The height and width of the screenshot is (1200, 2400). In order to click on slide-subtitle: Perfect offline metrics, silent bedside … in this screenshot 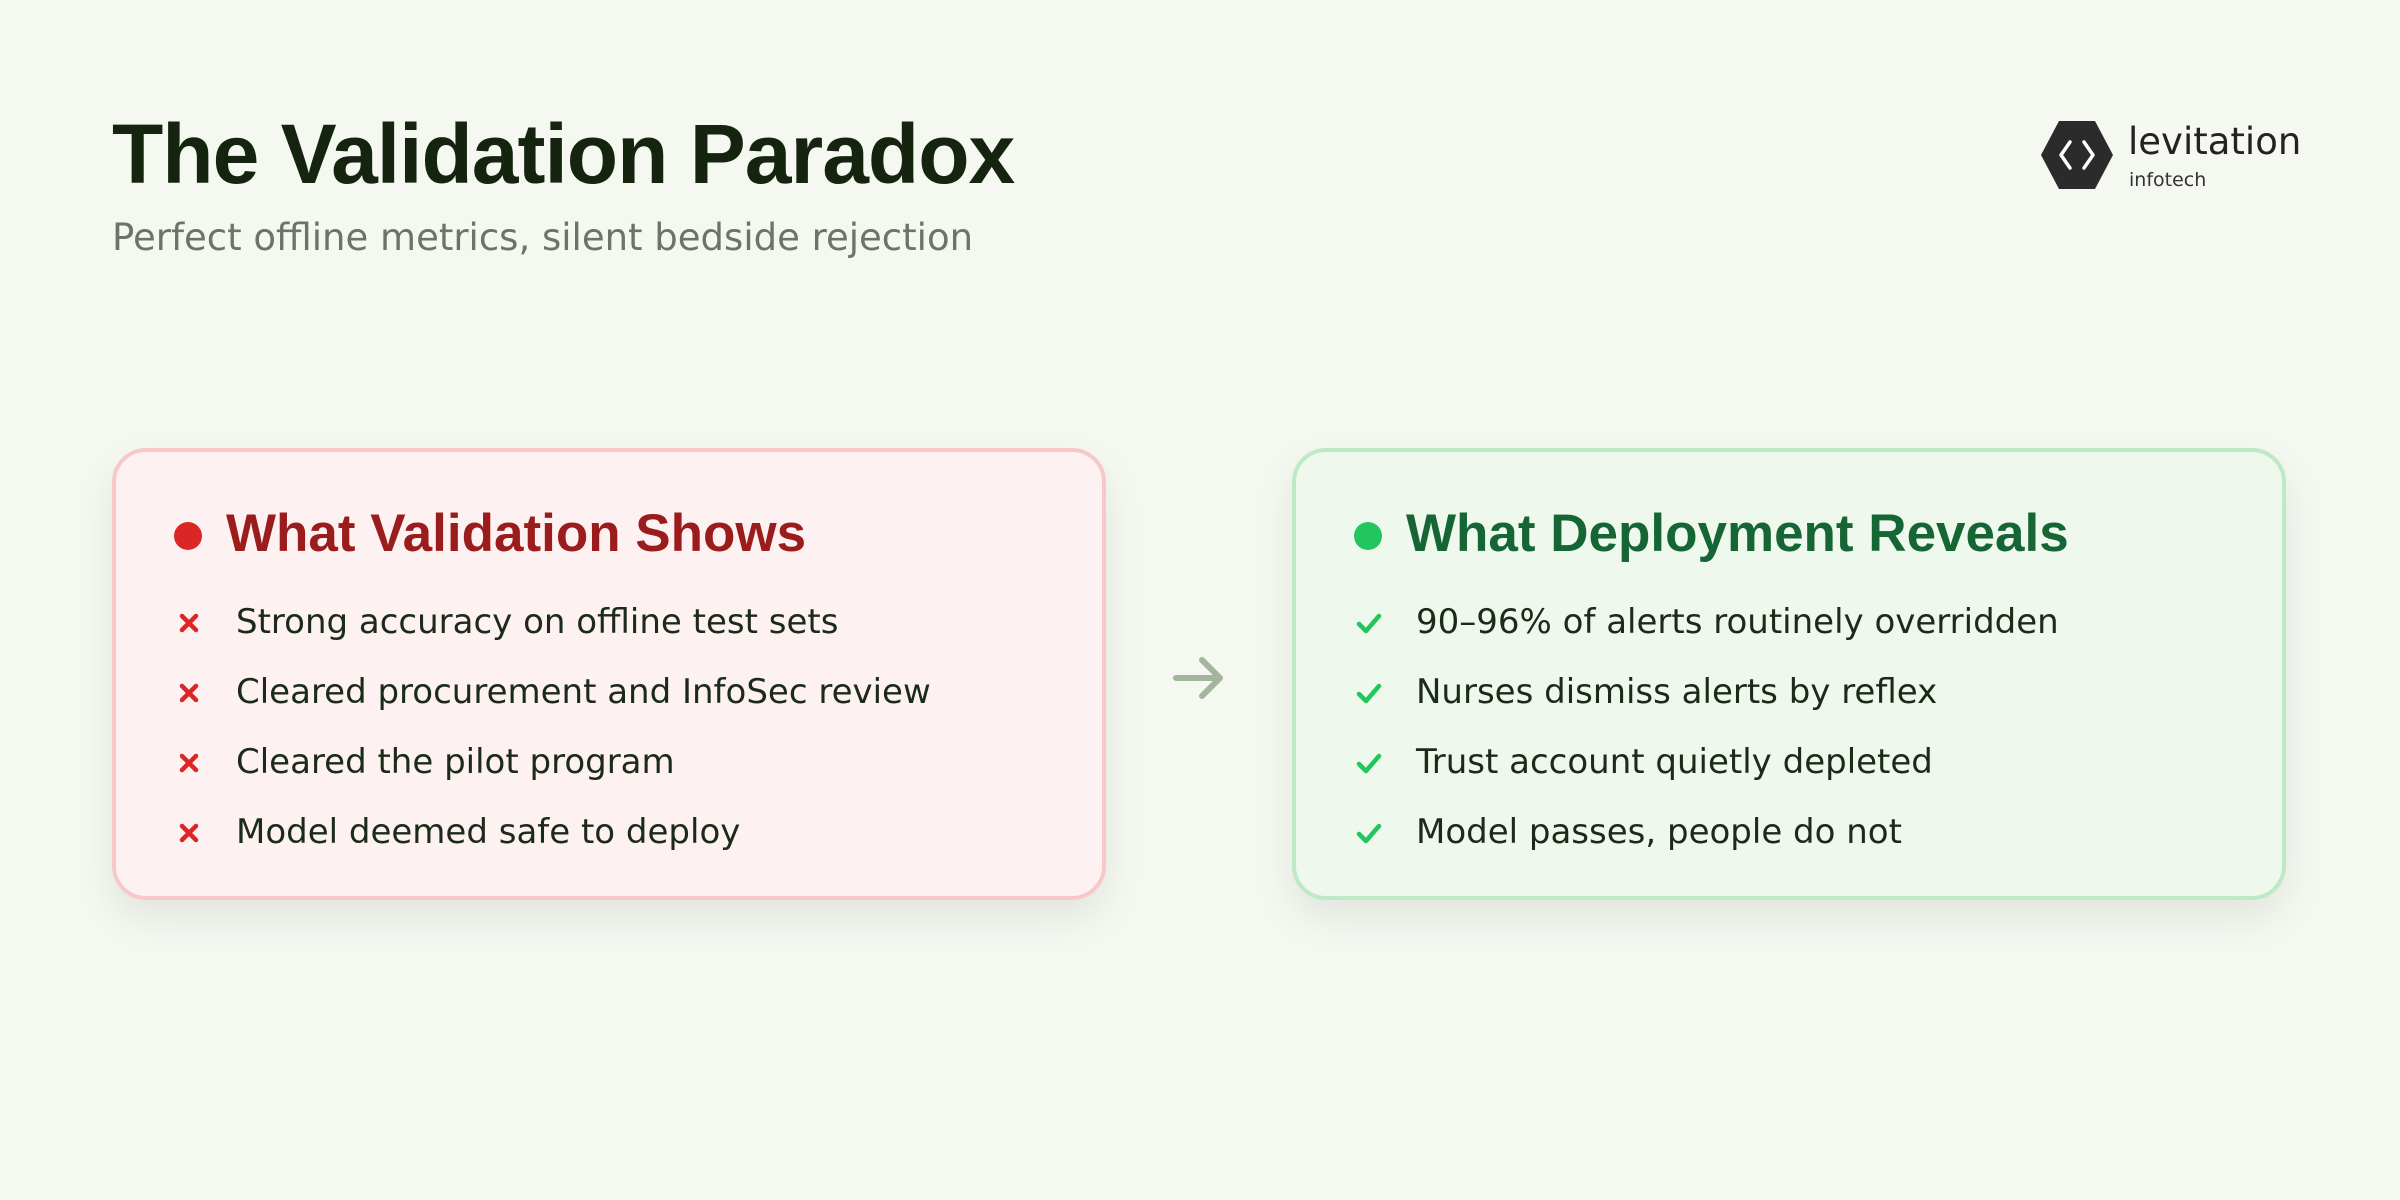, I will do `click(543, 237)`.